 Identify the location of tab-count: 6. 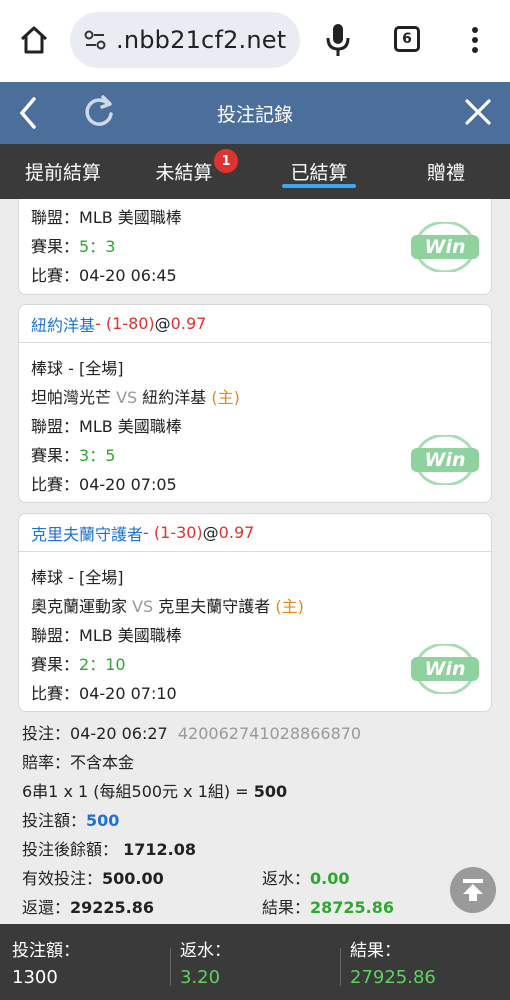
(407, 39).